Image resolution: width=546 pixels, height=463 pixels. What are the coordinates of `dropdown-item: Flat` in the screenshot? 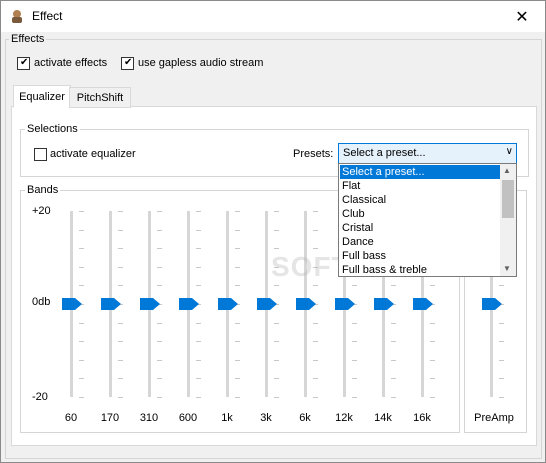 It's located at (420, 186).